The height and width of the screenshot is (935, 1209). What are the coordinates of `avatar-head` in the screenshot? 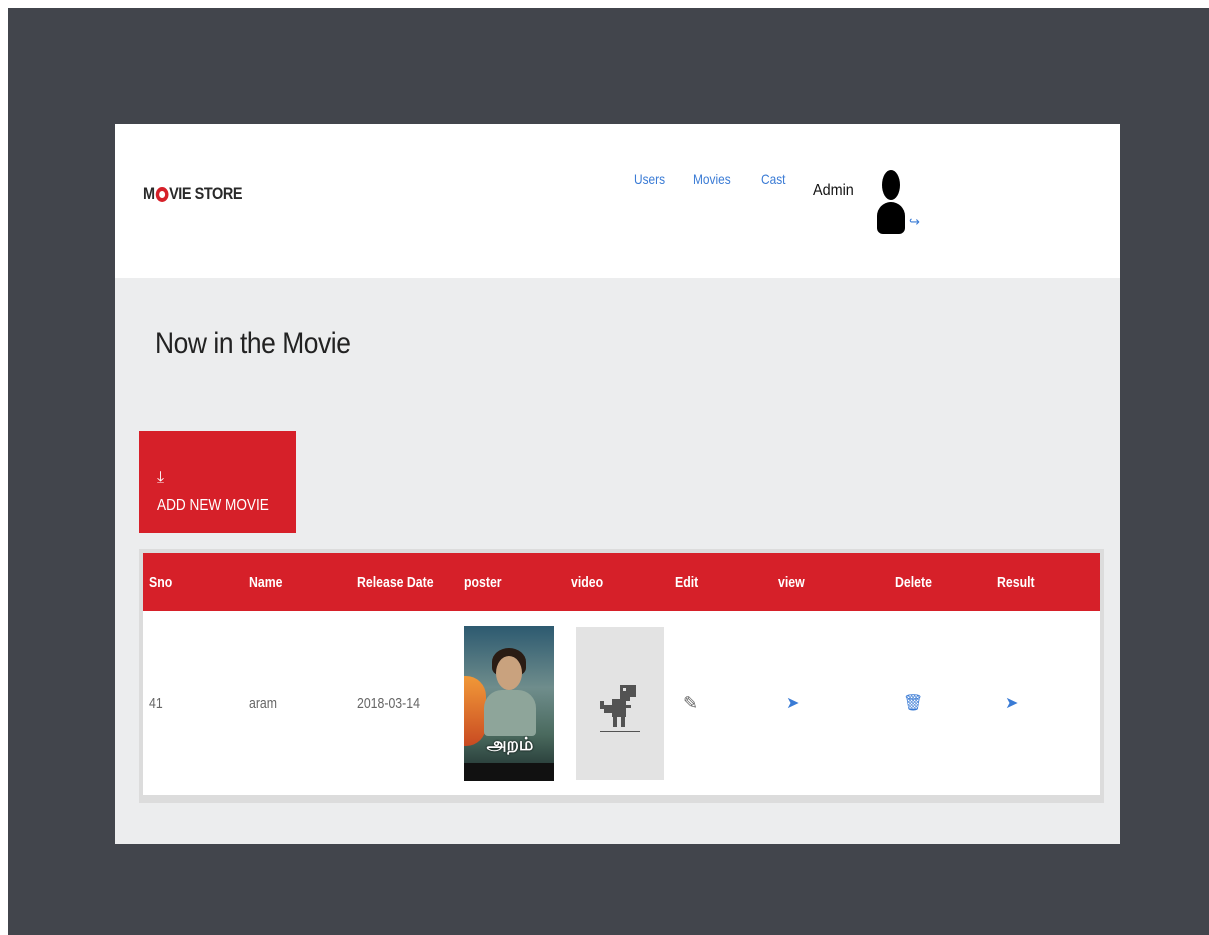 It's located at (891, 185).